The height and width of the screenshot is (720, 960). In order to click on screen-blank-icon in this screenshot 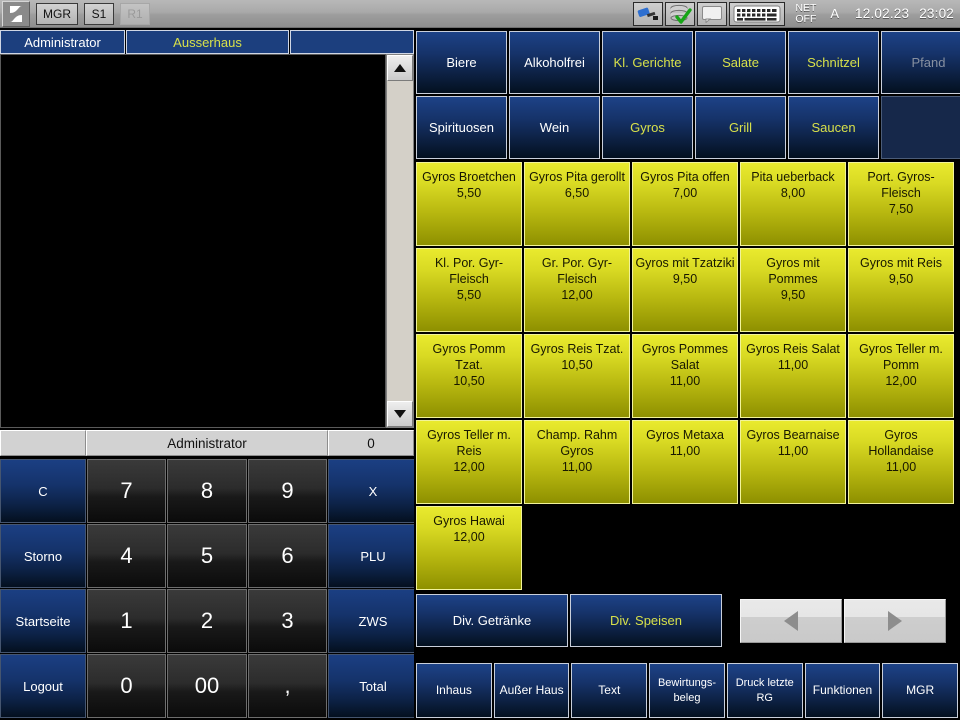, I will do `click(712, 13)`.